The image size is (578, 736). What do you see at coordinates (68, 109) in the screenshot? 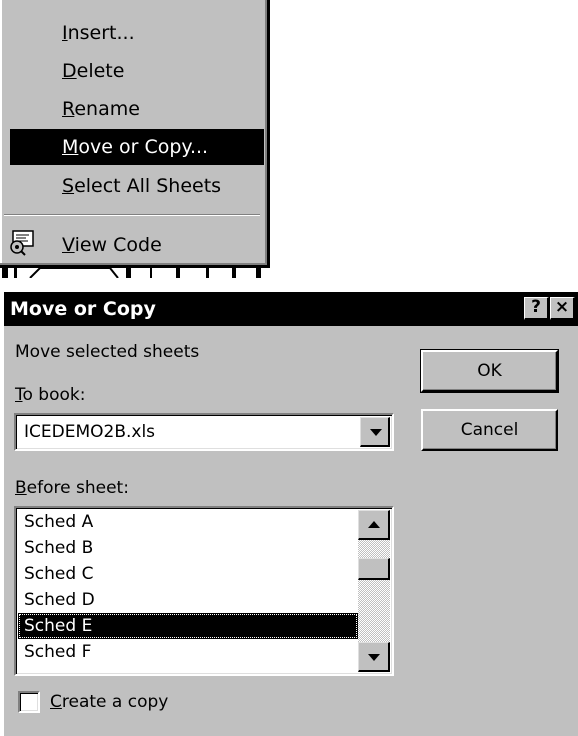
I see `menu-accel: R` at bounding box center [68, 109].